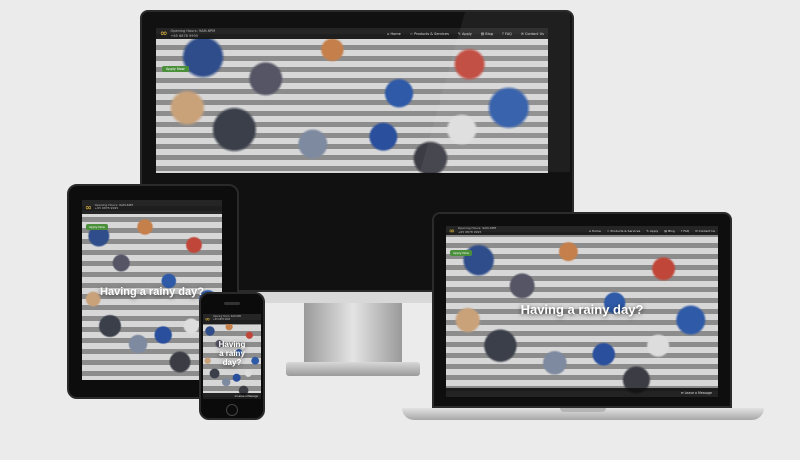  I want to click on tablet-site-navbar: ∞ Opening Hours: 9AM-6PM +65 6878 9995, so click(152, 207).